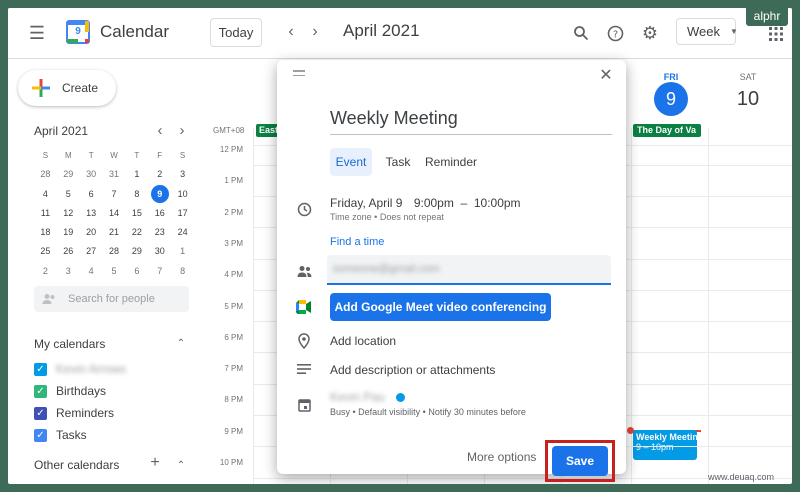 Image resolution: width=800 pixels, height=492 pixels. I want to click on today-date-circle: 9, so click(671, 99).